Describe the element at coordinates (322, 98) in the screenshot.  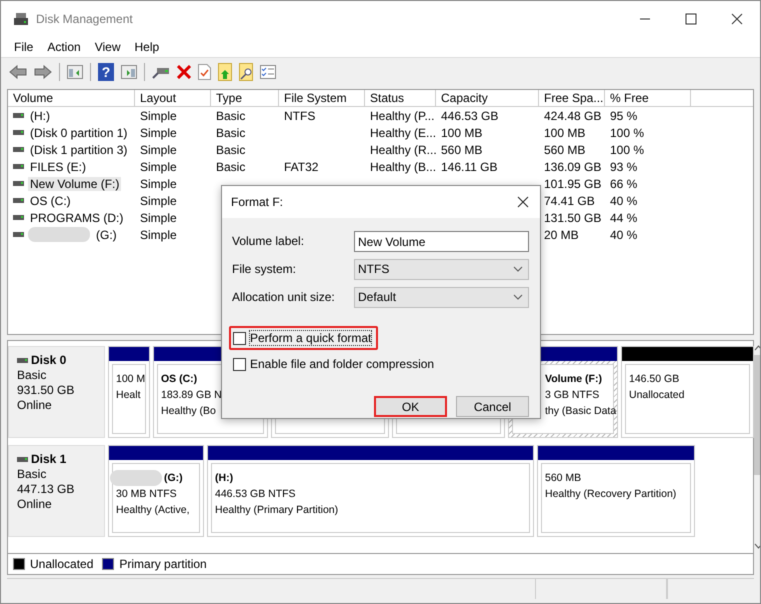
I see `column-header: File System` at that location.